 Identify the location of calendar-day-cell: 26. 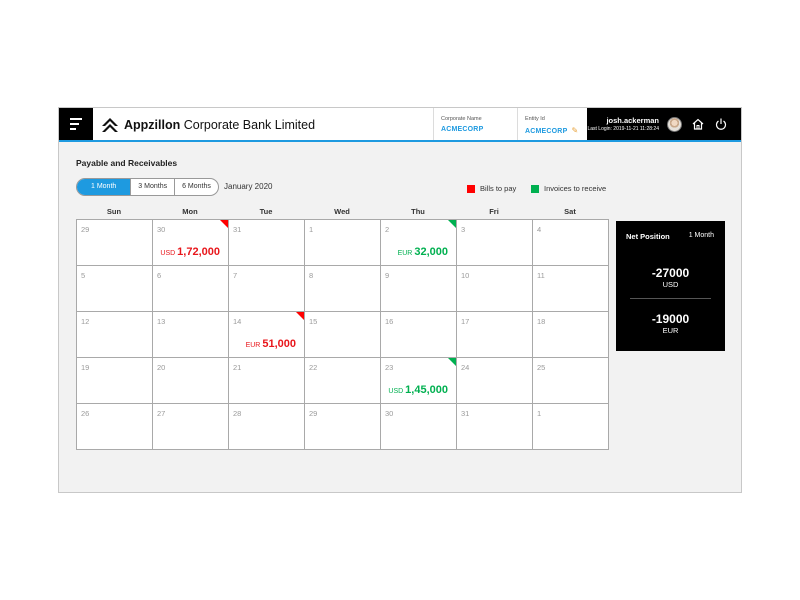
(115, 427).